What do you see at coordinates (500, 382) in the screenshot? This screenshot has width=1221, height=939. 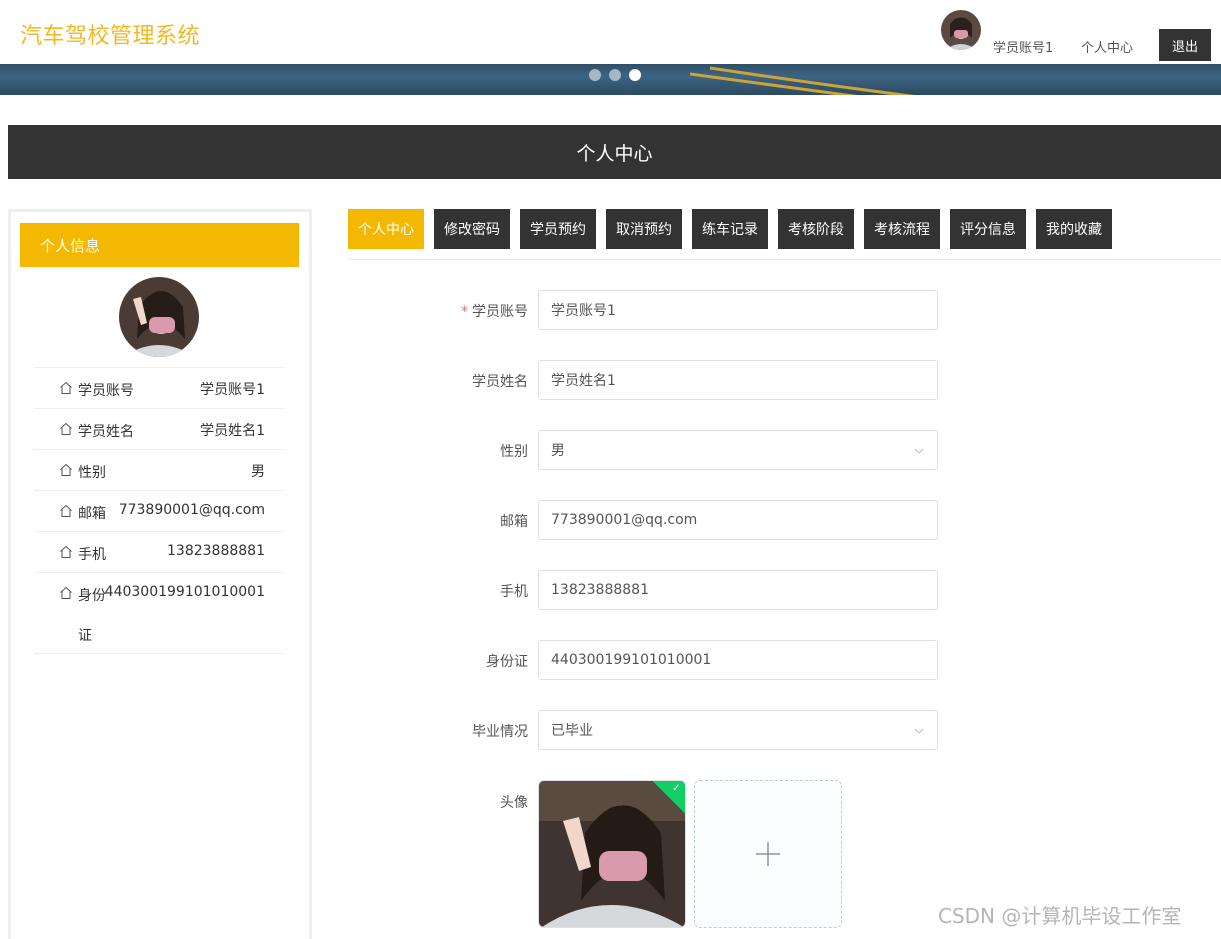 I see `name-label: 学员姓名` at bounding box center [500, 382].